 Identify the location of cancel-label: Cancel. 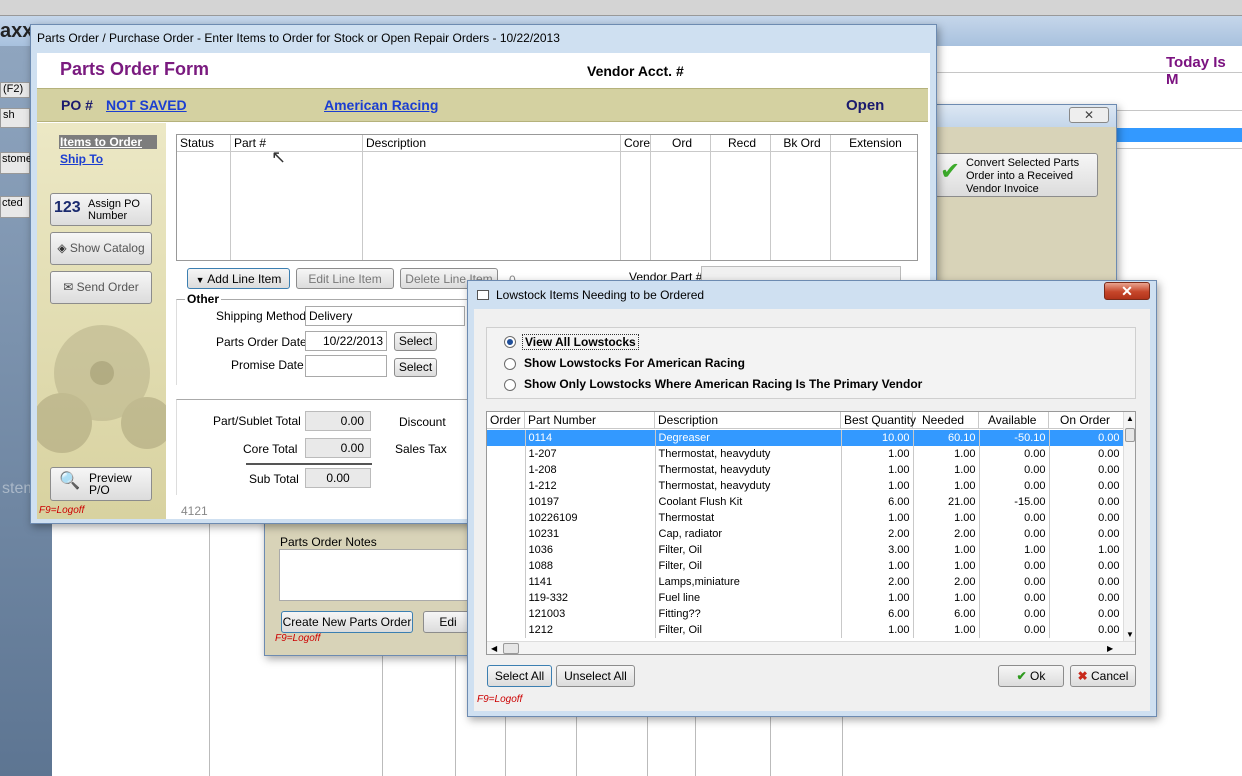
(1110, 676).